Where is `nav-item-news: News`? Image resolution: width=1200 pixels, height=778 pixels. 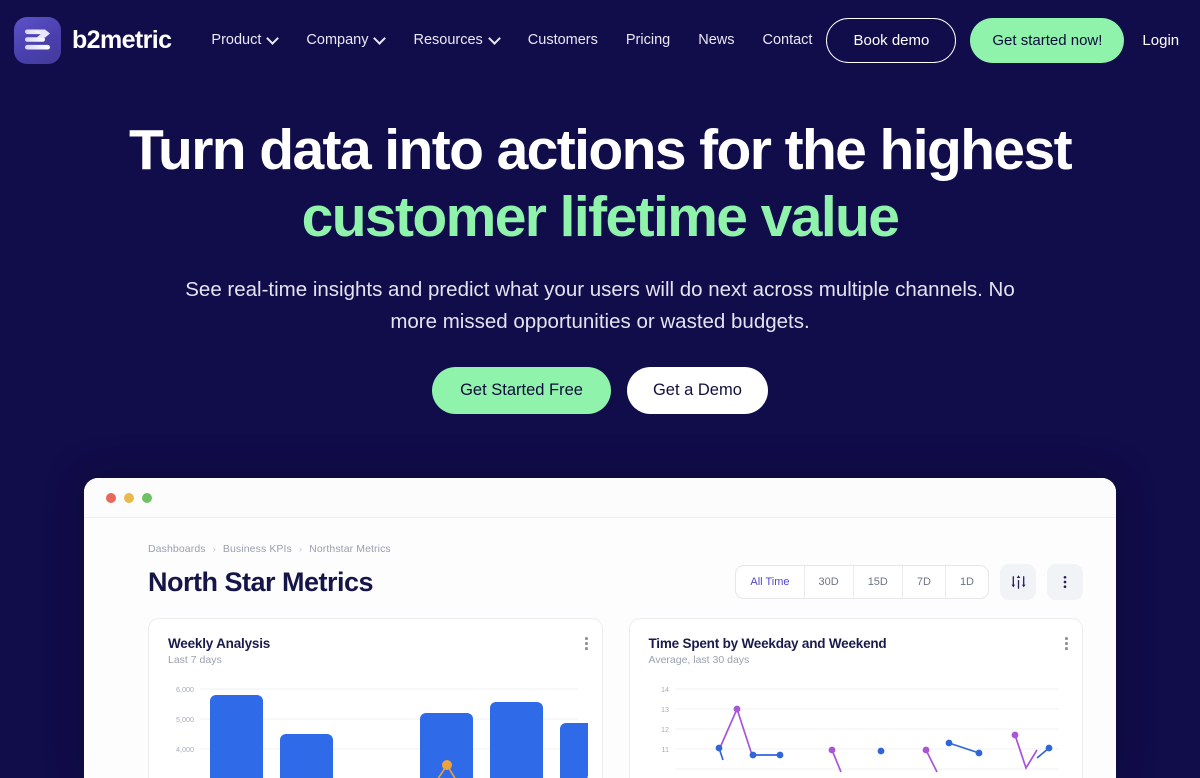
nav-item-news: News is located at coordinates (716, 40).